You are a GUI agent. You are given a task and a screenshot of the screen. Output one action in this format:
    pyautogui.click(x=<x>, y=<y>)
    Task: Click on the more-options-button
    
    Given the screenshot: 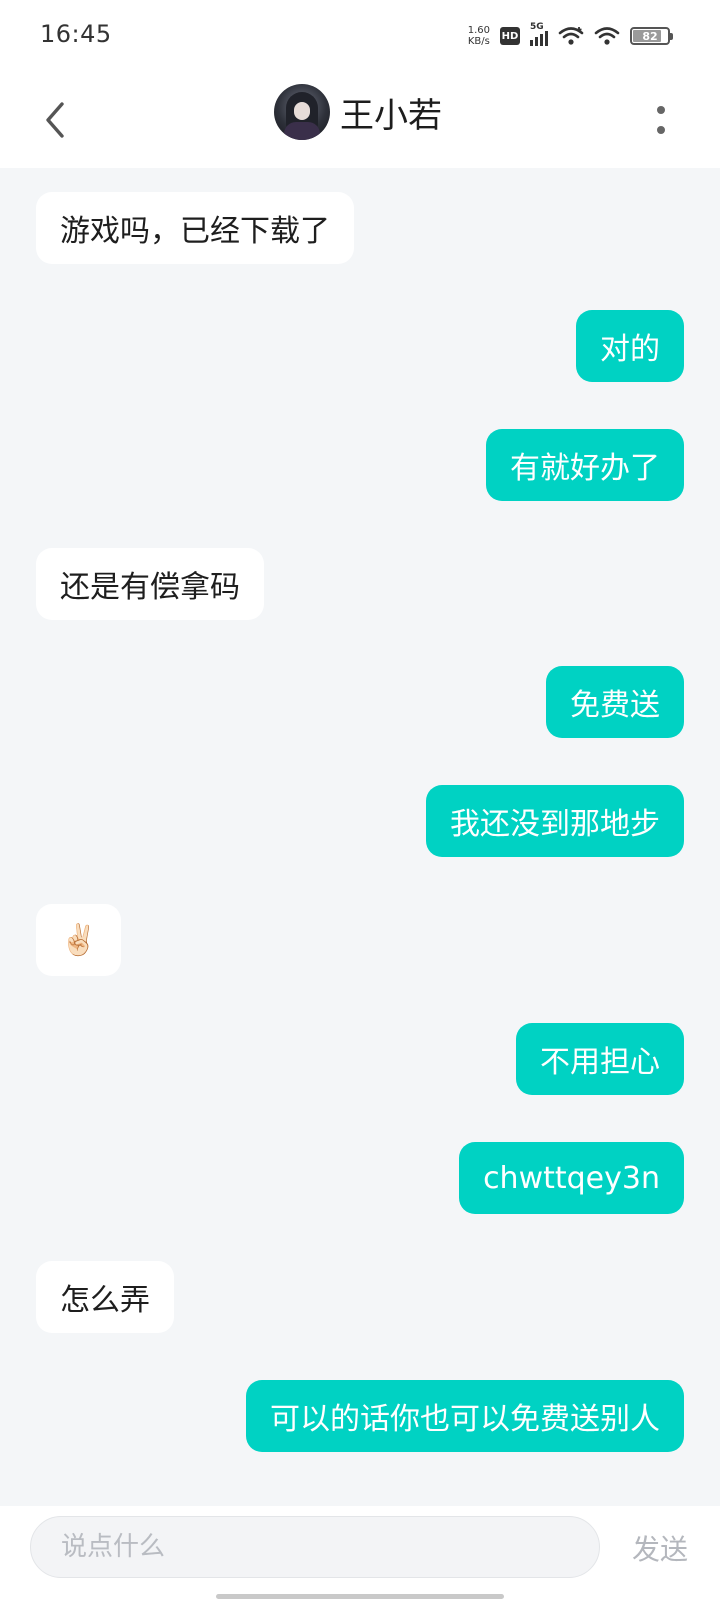 What is the action you would take?
    pyautogui.click(x=661, y=120)
    